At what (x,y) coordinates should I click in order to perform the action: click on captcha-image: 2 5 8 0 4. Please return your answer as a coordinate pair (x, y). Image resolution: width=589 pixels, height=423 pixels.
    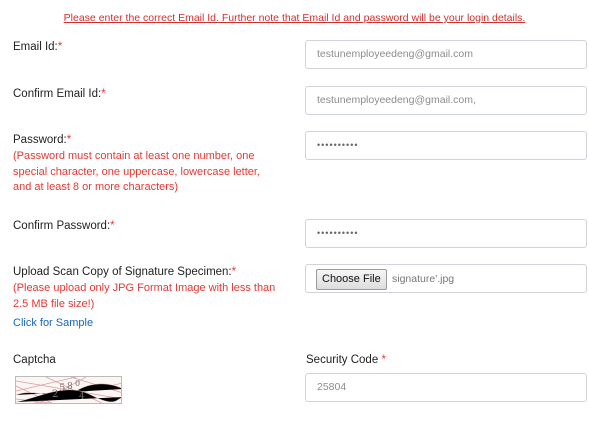
    Looking at the image, I should click on (68, 390).